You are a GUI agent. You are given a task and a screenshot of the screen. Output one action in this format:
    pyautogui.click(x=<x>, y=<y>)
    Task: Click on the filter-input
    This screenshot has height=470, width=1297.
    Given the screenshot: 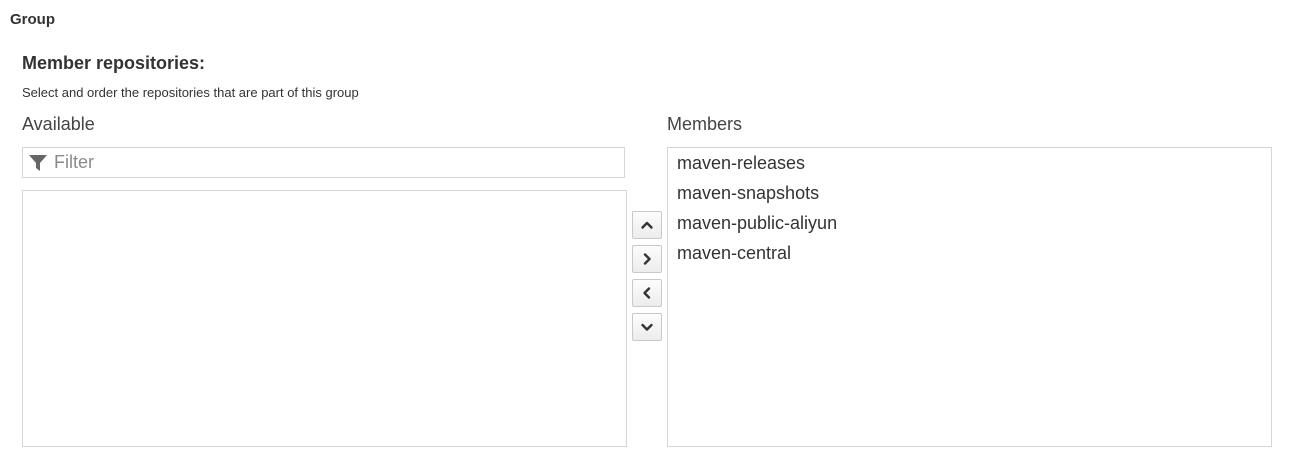 What is the action you would take?
    pyautogui.click(x=331, y=162)
    